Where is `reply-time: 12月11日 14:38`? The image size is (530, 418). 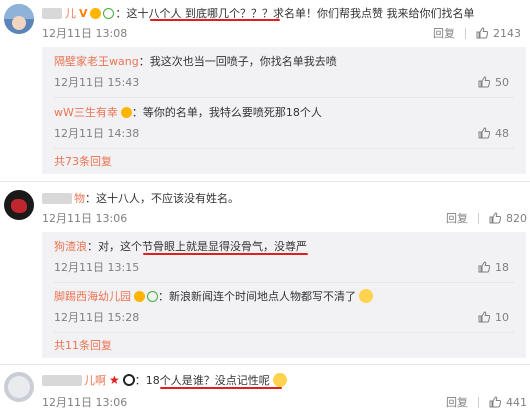 reply-time: 12月11日 14:38 is located at coordinates (97, 133).